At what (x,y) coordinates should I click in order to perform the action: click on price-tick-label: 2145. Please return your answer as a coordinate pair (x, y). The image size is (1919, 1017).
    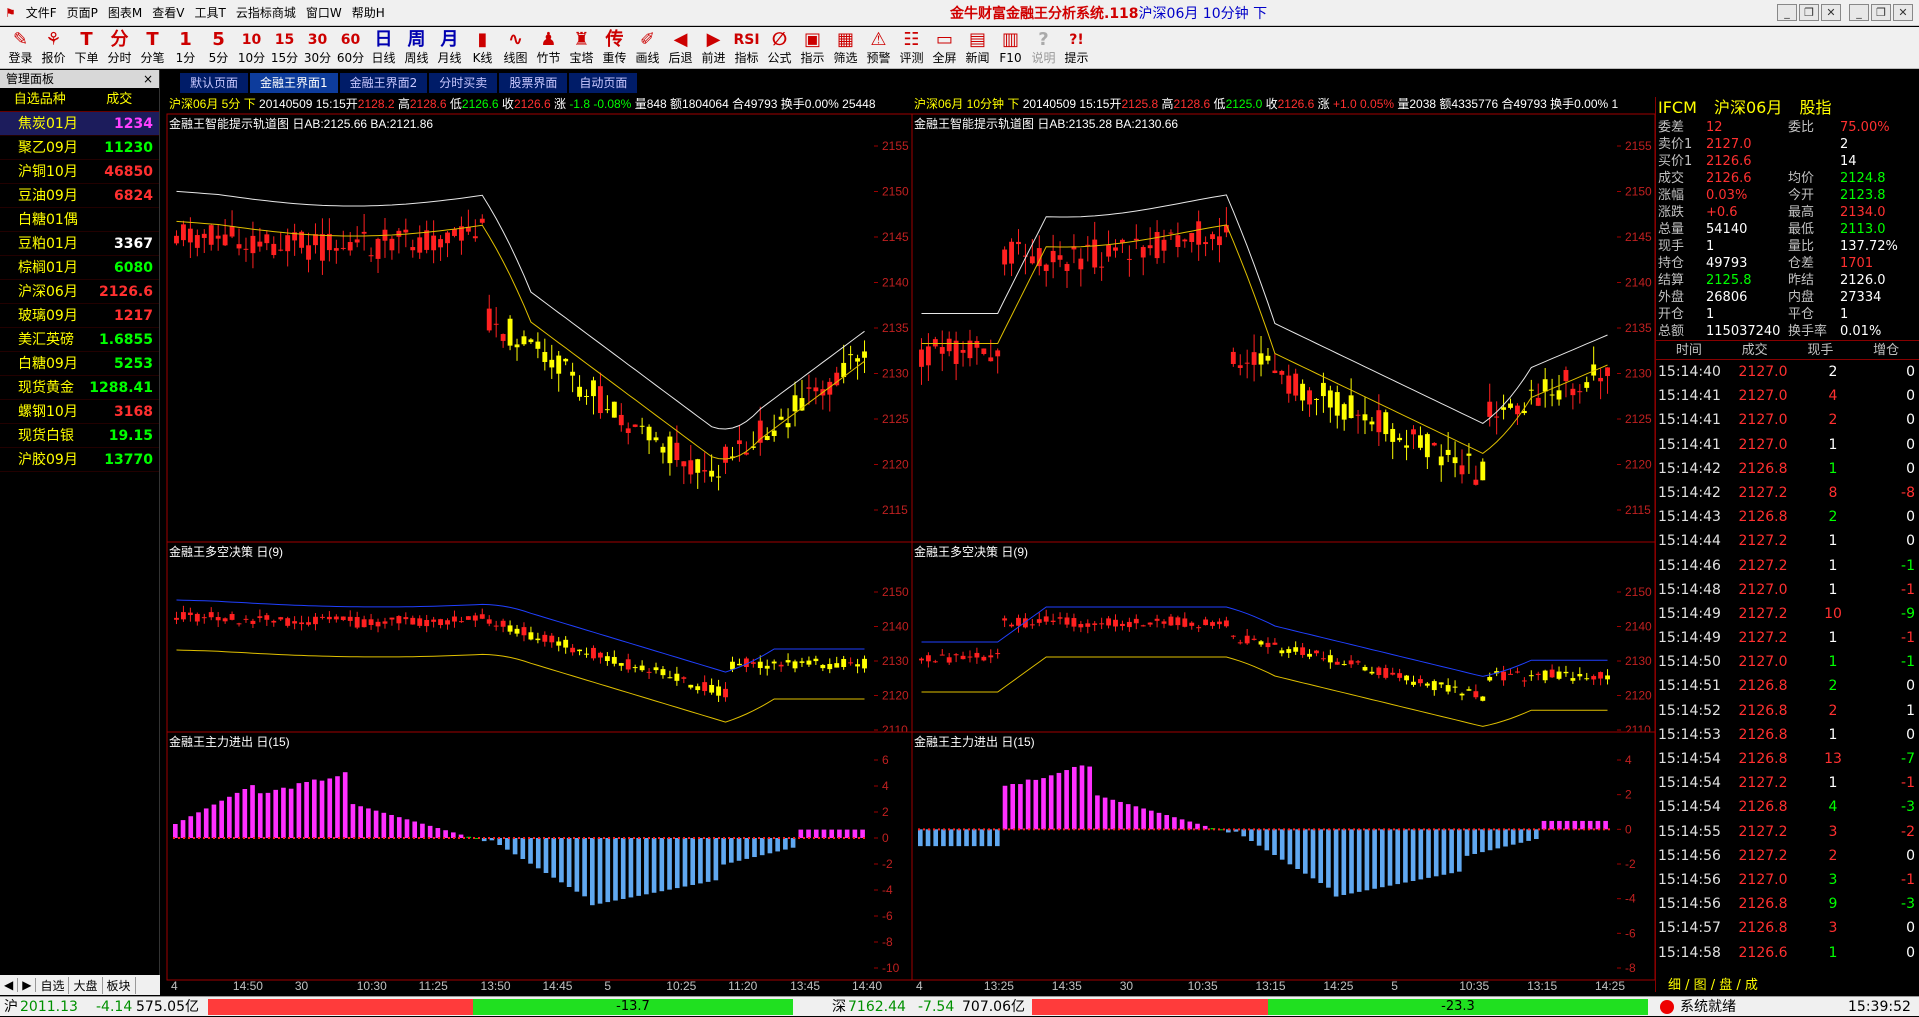
    Looking at the image, I should click on (1638, 237).